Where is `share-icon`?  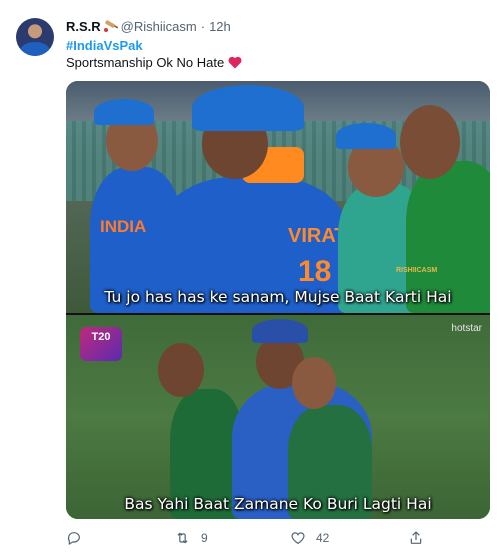
share-icon is located at coordinates (416, 537).